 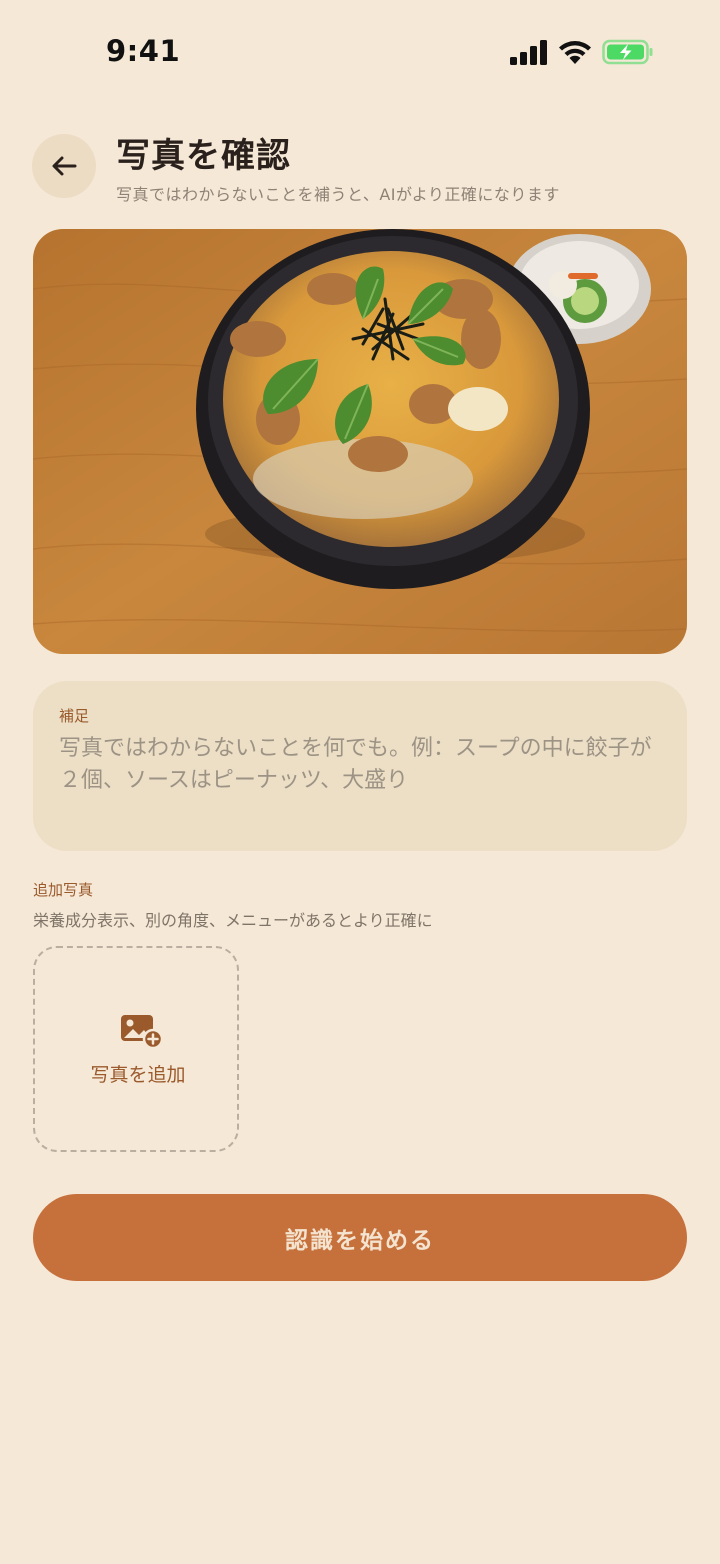 What do you see at coordinates (528, 52) in the screenshot?
I see `cellular-signal-icon` at bounding box center [528, 52].